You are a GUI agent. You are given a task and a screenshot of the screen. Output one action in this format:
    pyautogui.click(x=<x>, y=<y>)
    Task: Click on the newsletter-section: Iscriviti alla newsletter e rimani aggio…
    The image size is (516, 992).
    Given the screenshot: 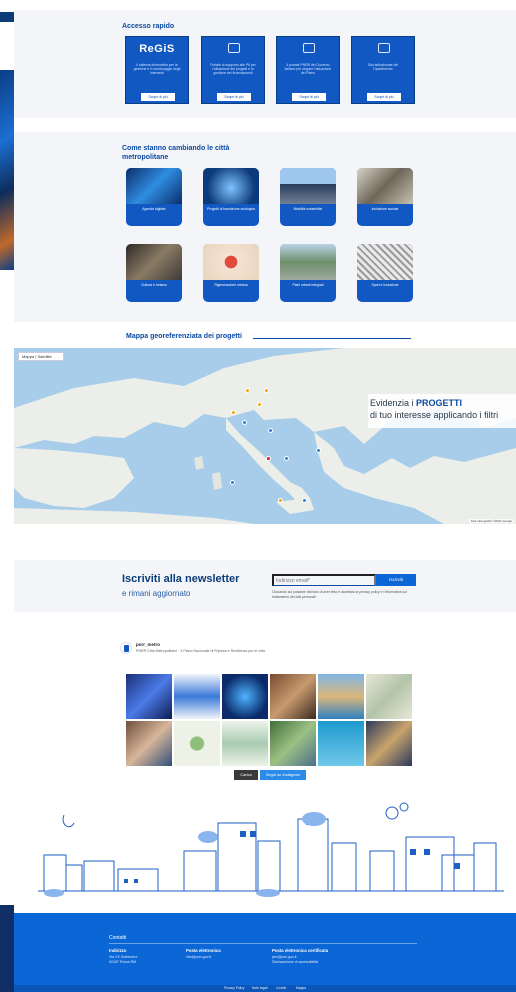 What is the action you would take?
    pyautogui.click(x=265, y=586)
    